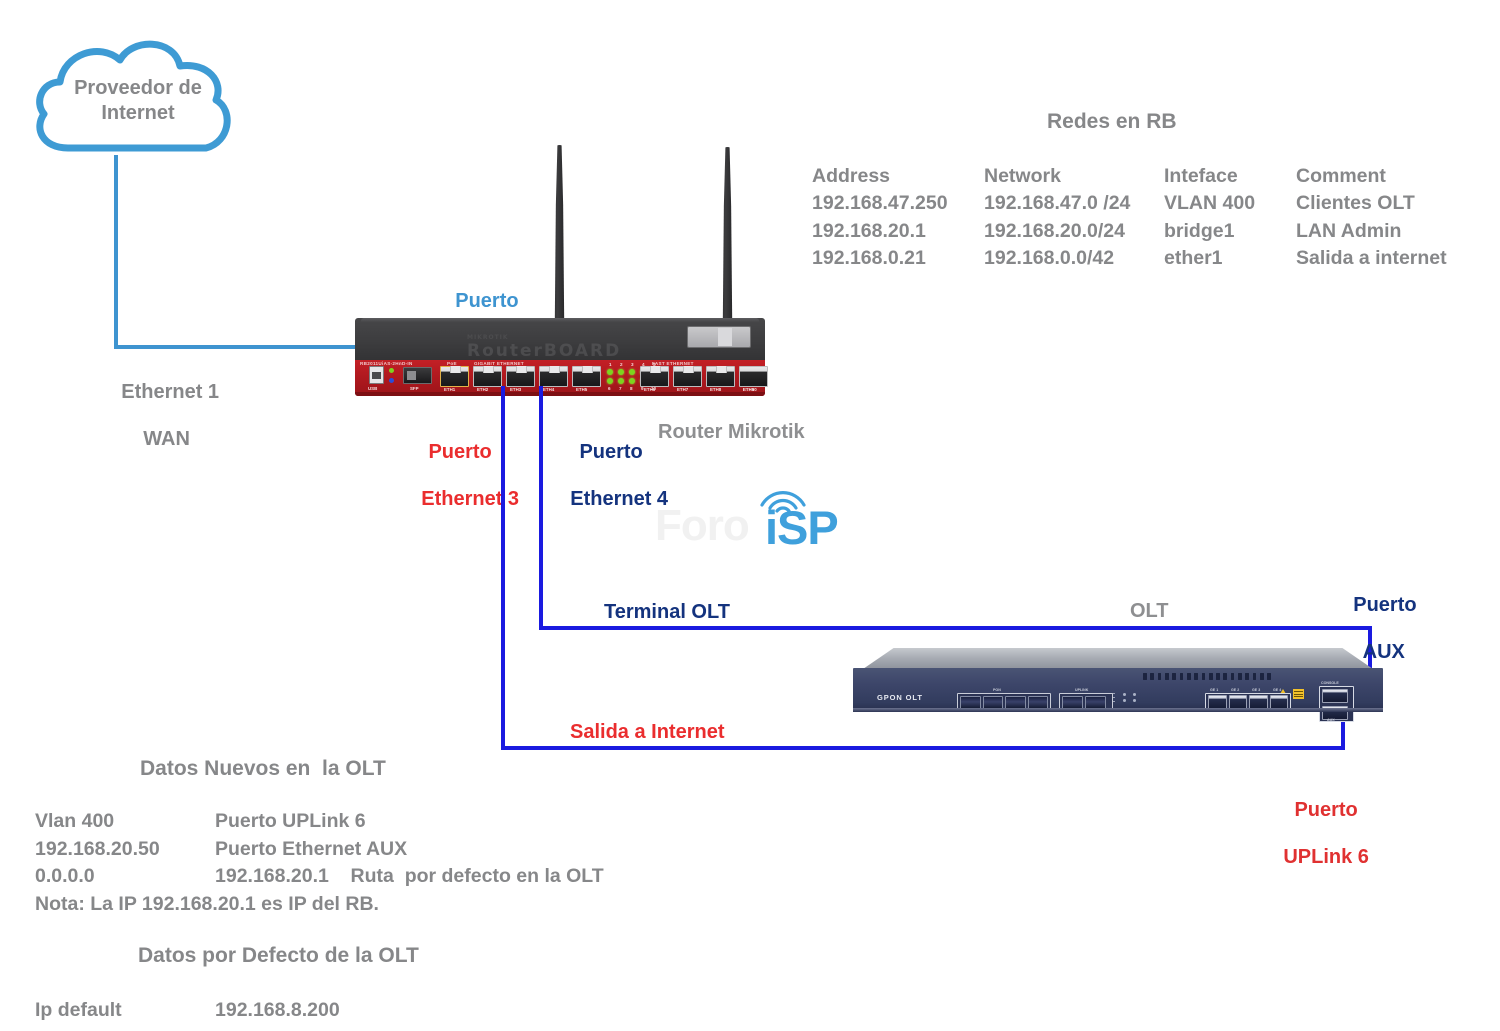  Describe the element at coordinates (1336, 704) in the screenshot. I see `olt-aux-port-group` at that location.